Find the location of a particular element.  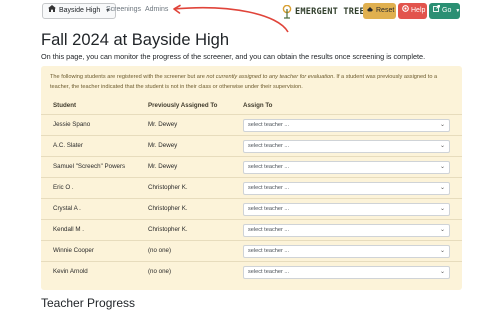

reset-button: Reset is located at coordinates (379, 11).